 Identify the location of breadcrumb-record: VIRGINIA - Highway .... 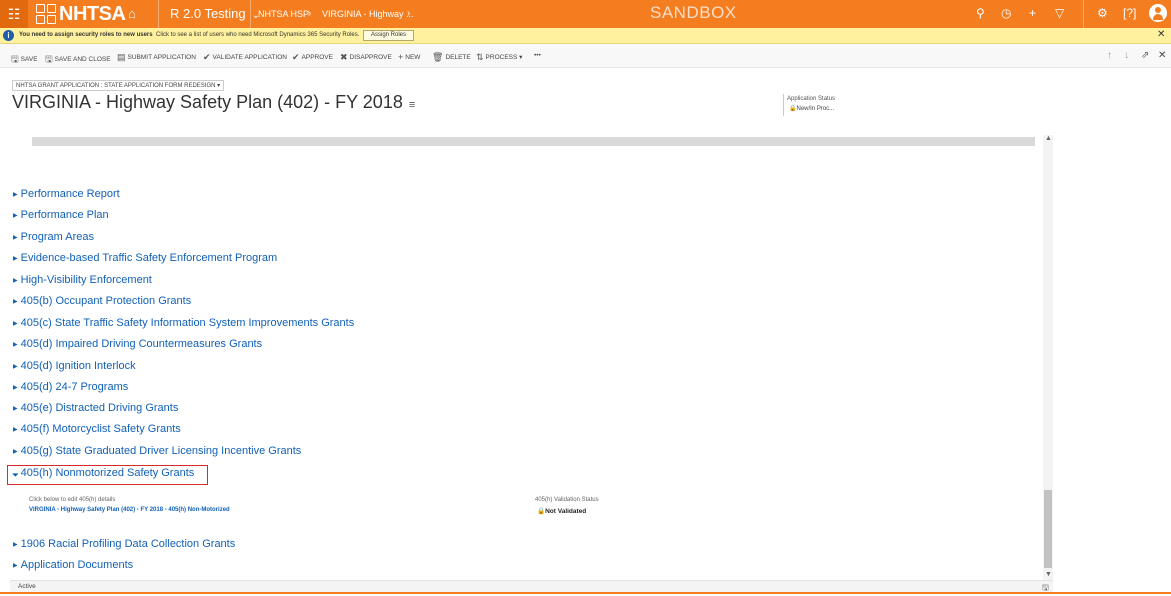
(368, 14).